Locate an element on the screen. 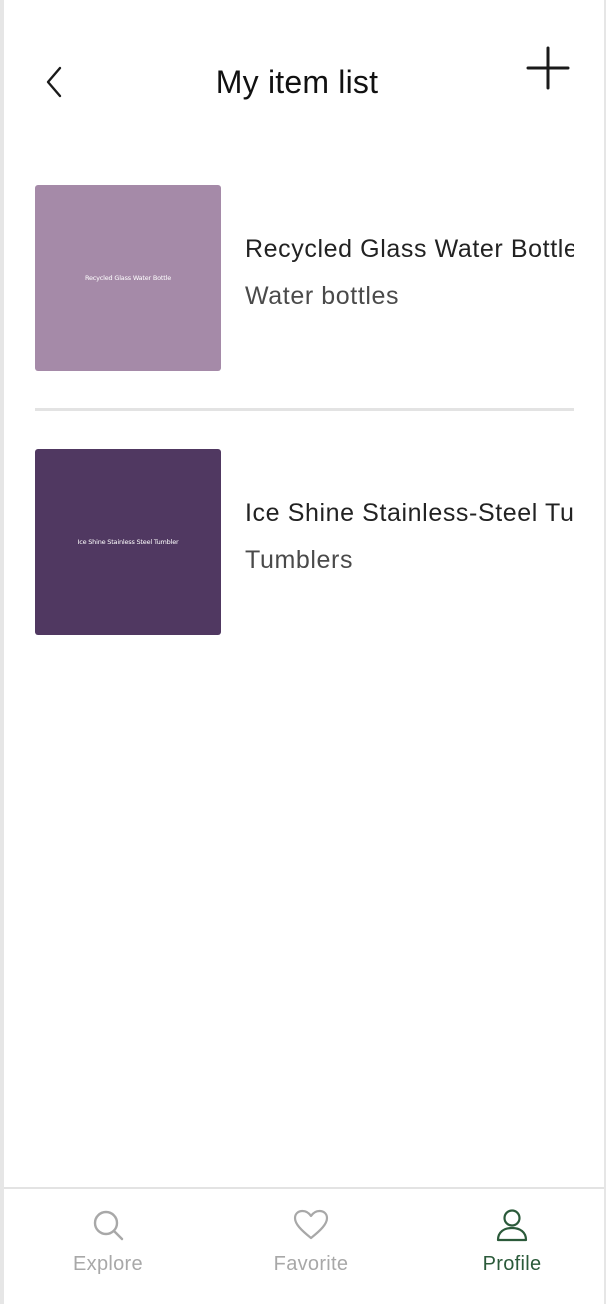 Image resolution: width=606 pixels, height=1304 pixels. item-title: Recycled Glass Water Bottle is located at coordinates (409, 249).